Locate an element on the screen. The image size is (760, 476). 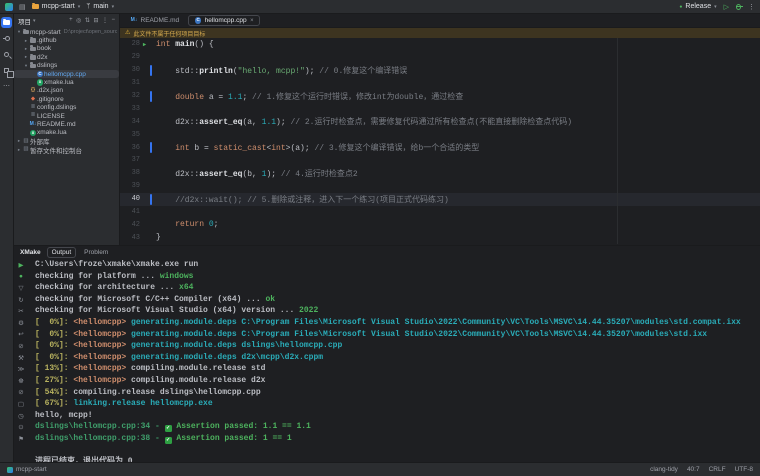
line-ending: CRLF is located at coordinates (717, 469).